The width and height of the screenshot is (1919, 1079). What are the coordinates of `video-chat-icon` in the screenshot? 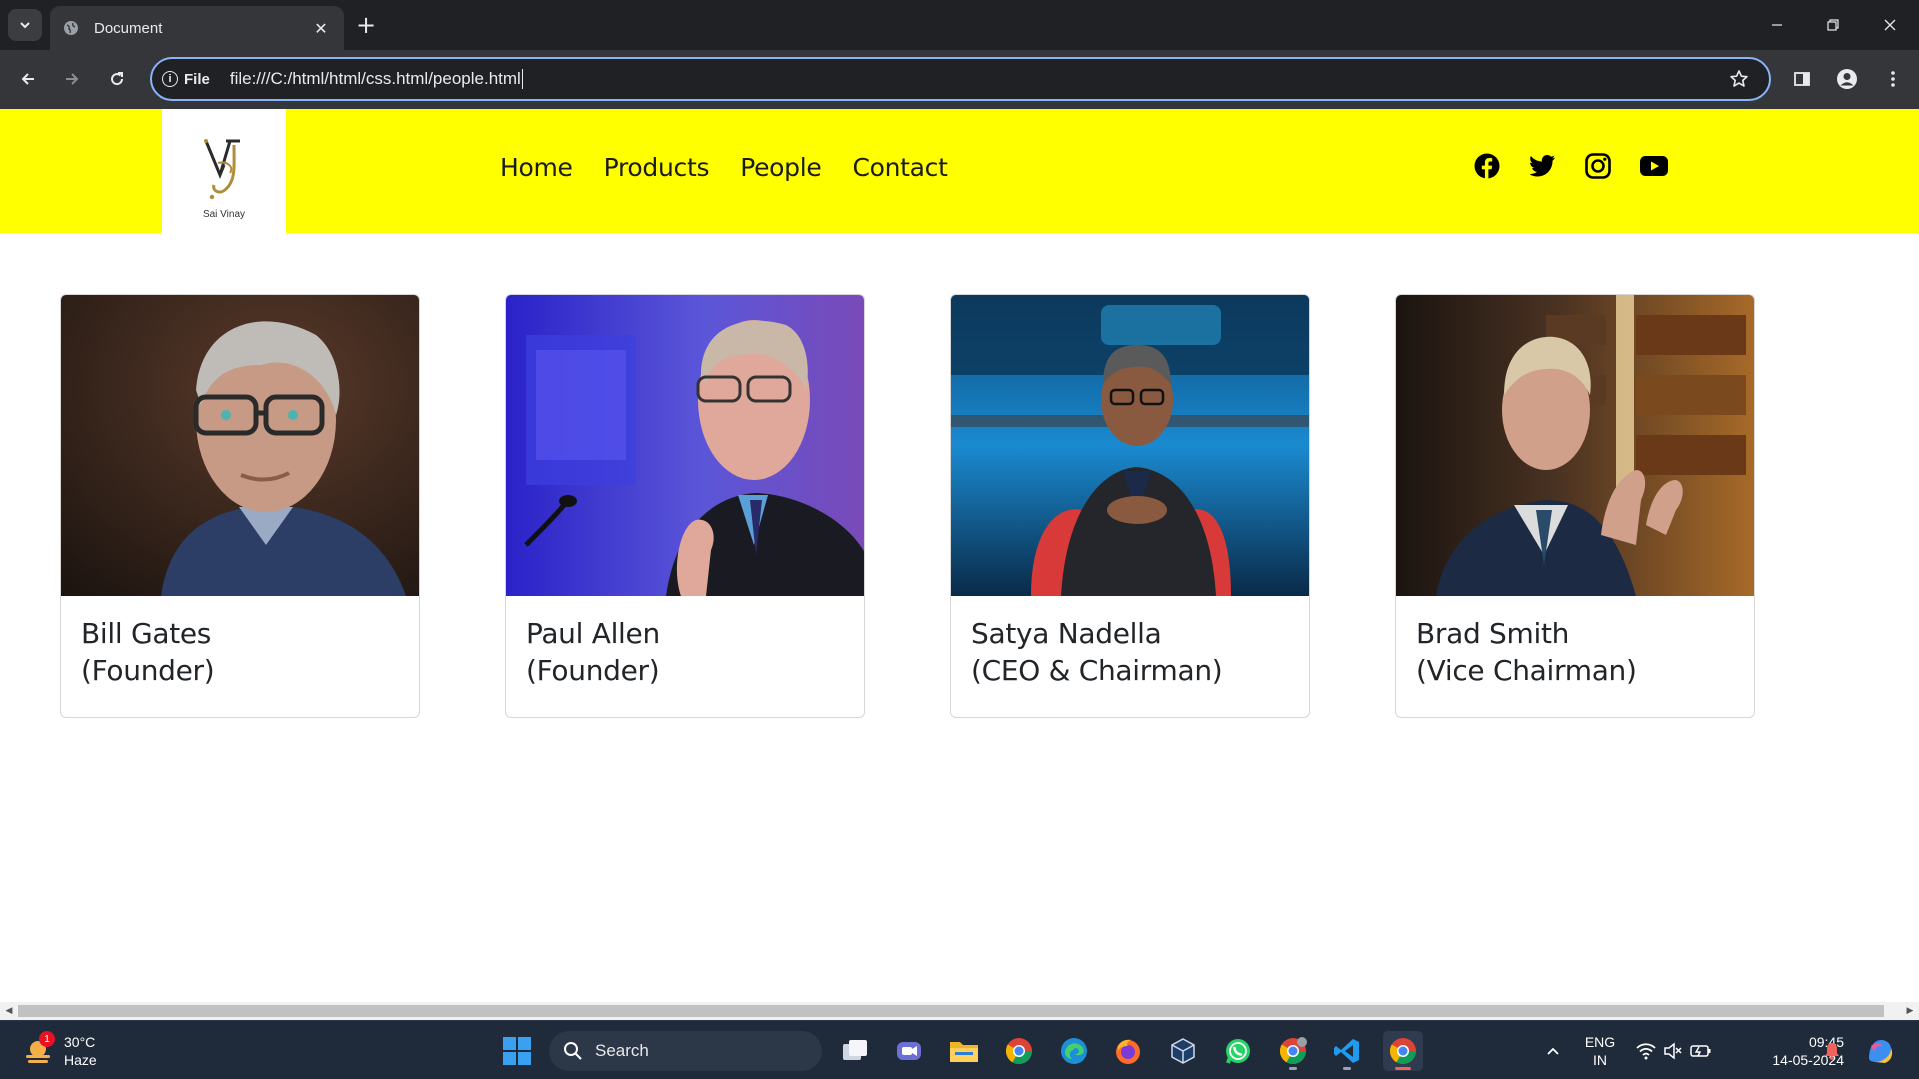 It's located at (909, 1051).